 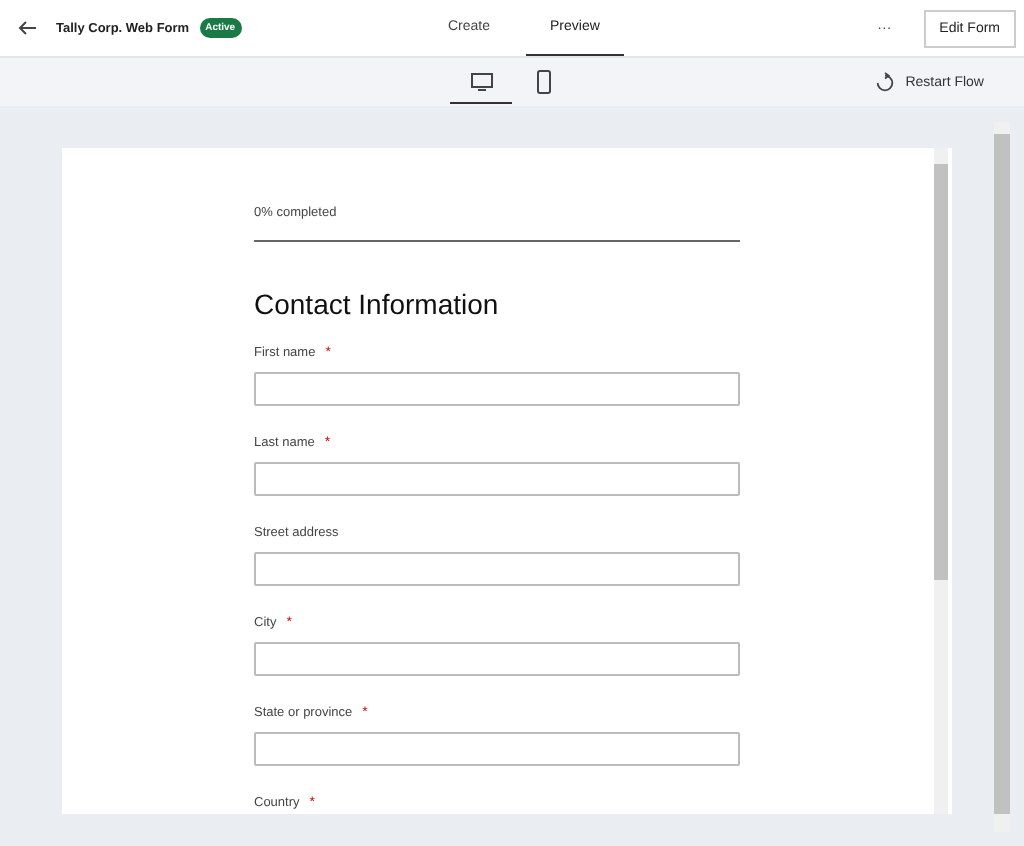 What do you see at coordinates (884, 82) in the screenshot?
I see `restart-icon` at bounding box center [884, 82].